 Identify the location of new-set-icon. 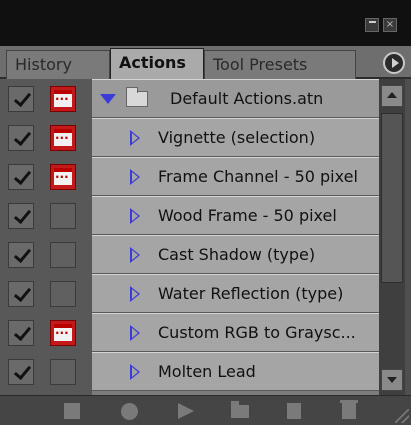
(240, 409).